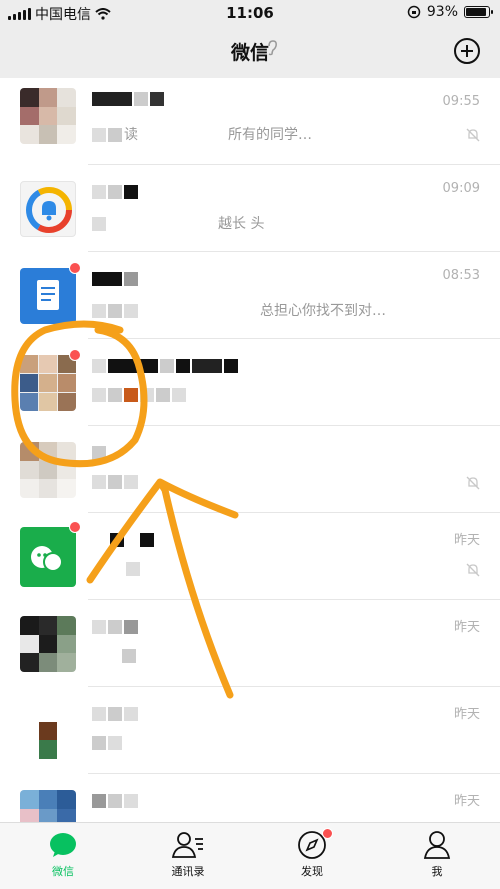  I want to click on page-title: 微信, so click(249, 53).